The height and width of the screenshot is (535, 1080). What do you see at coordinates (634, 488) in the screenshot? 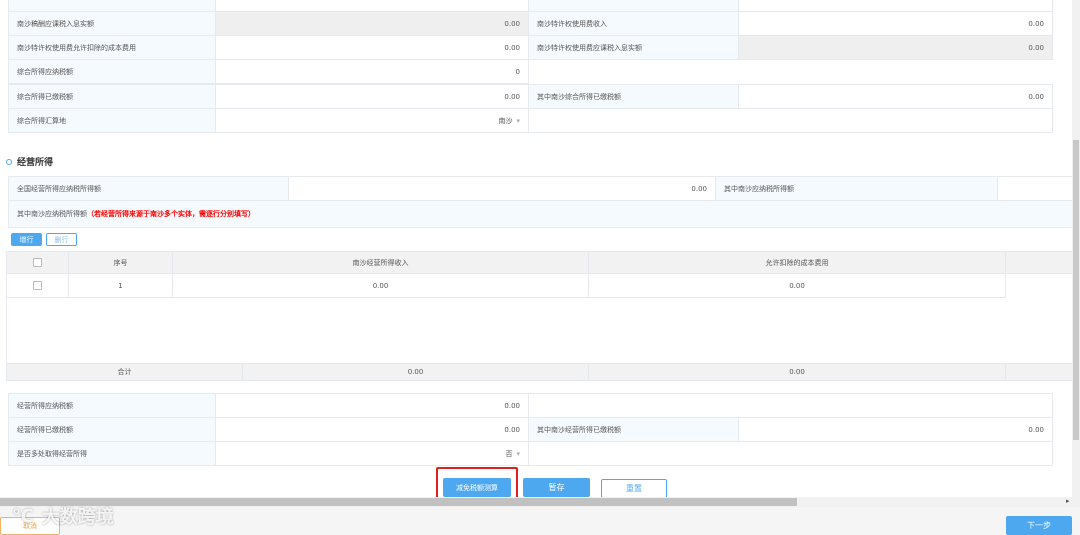
I see `reset-button: 重置` at bounding box center [634, 488].